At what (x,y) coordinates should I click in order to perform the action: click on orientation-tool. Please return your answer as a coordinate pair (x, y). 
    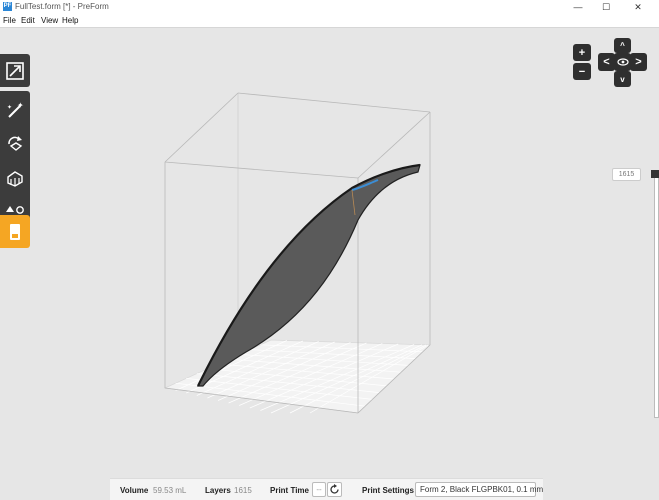
    Looking at the image, I should click on (15, 143).